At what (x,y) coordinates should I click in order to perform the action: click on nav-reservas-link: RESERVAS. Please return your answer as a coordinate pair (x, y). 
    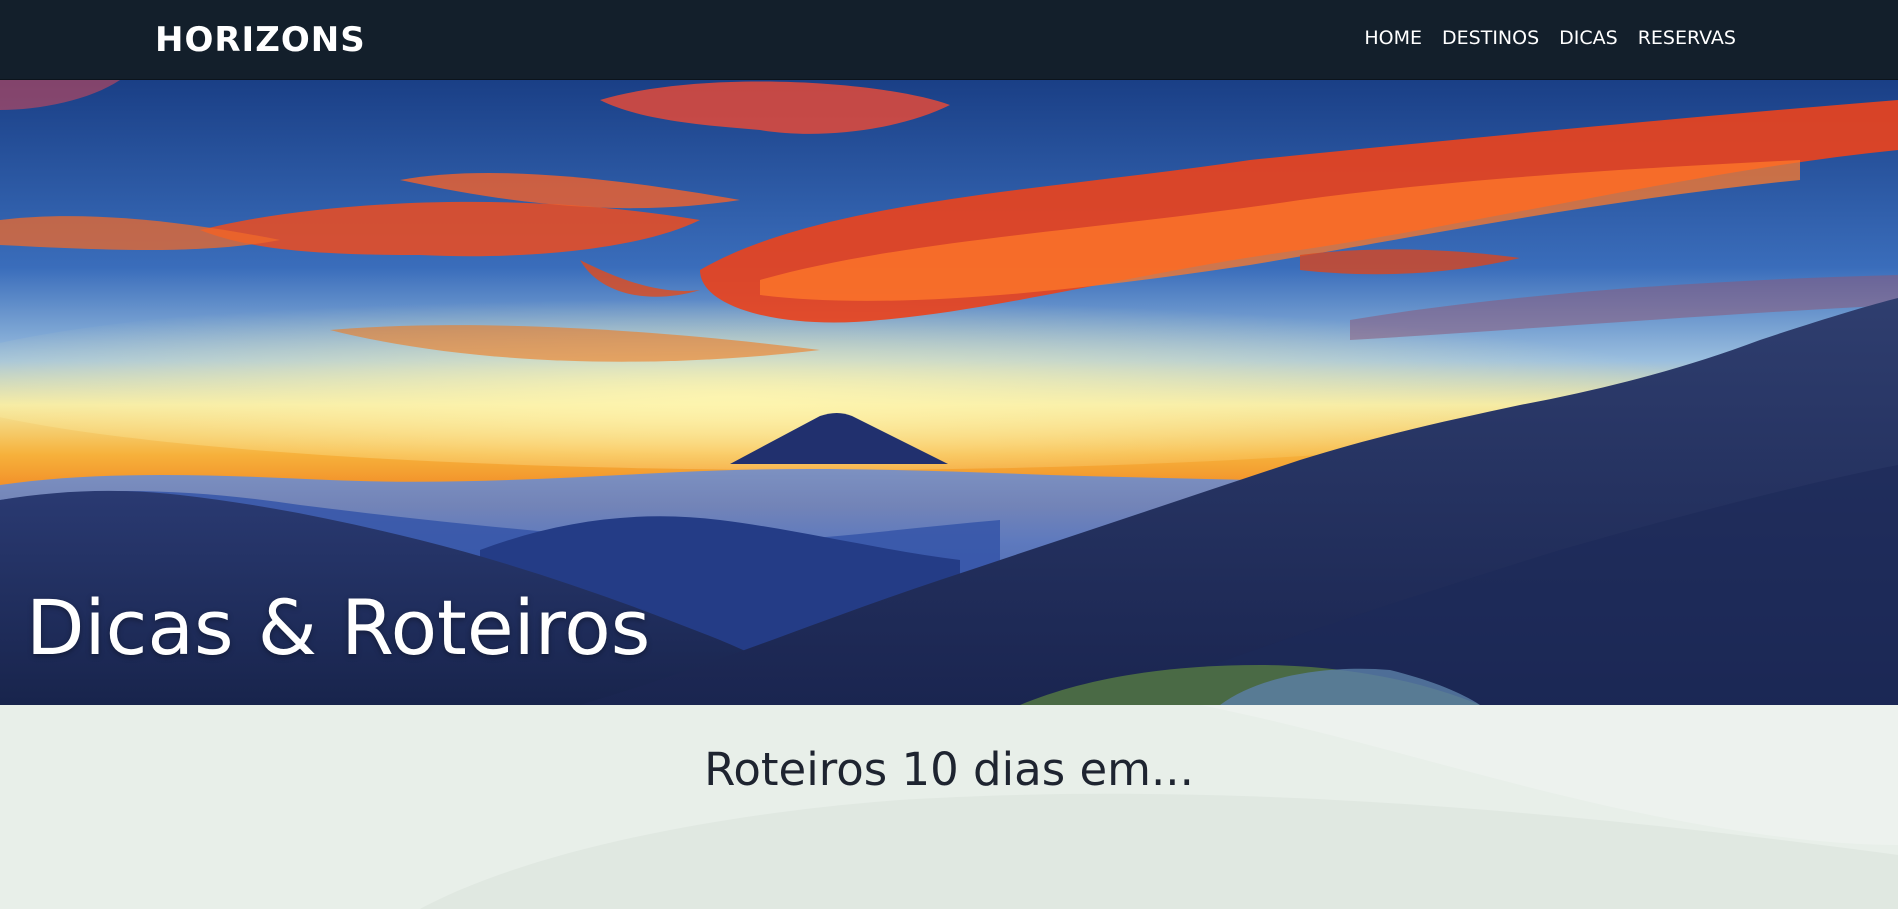
    Looking at the image, I should click on (1687, 38).